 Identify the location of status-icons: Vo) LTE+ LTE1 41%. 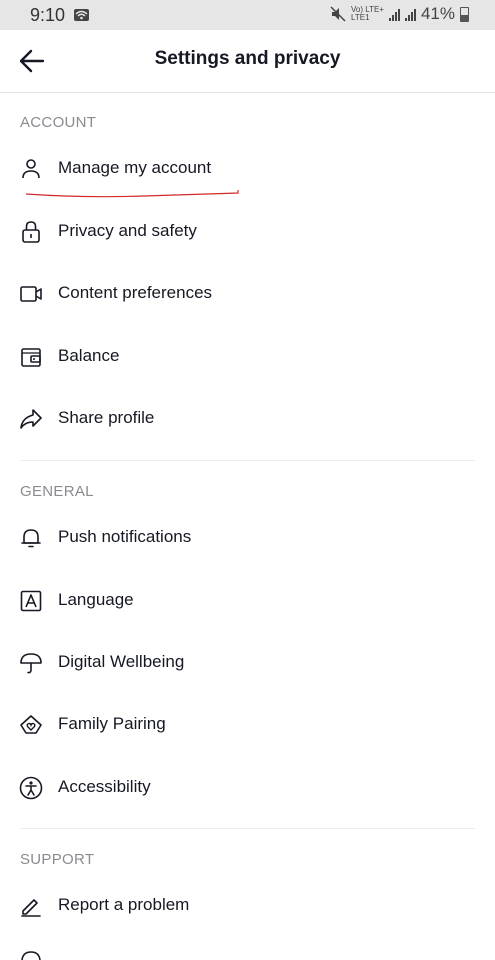
(399, 14).